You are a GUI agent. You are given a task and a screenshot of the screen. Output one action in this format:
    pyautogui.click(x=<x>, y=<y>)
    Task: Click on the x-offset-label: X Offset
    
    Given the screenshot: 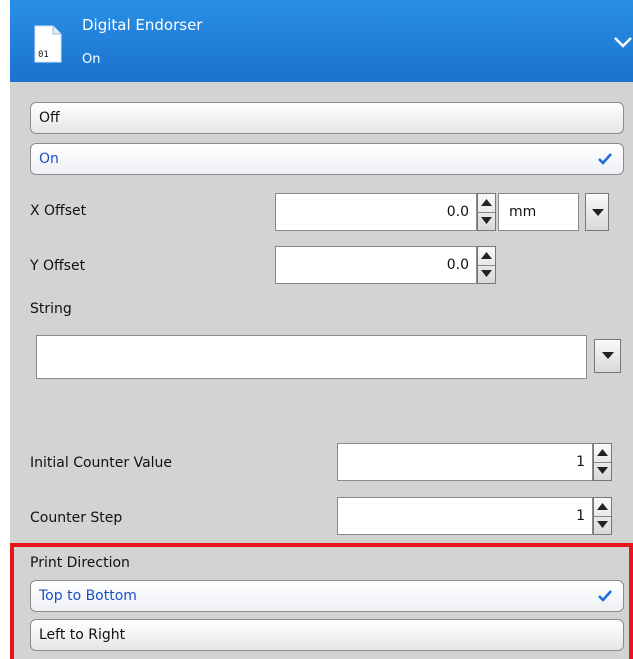 What is the action you would take?
    pyautogui.click(x=58, y=211)
    